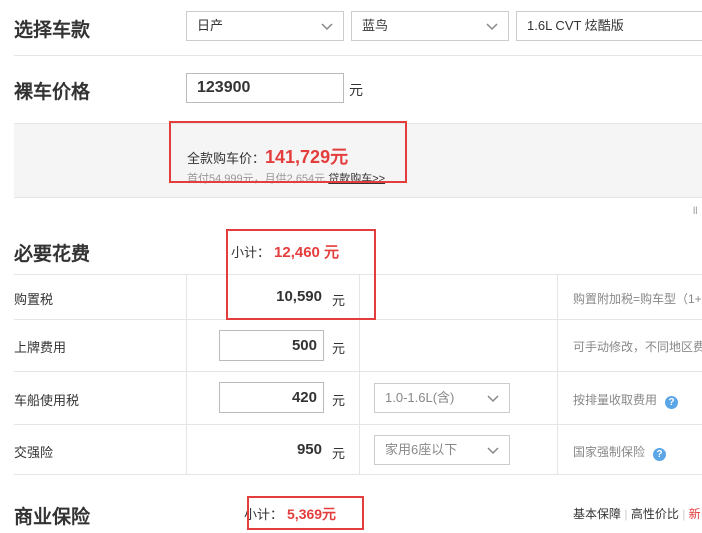 This screenshot has width=702, height=533. I want to click on series-select-value: 蓝鸟, so click(375, 25).